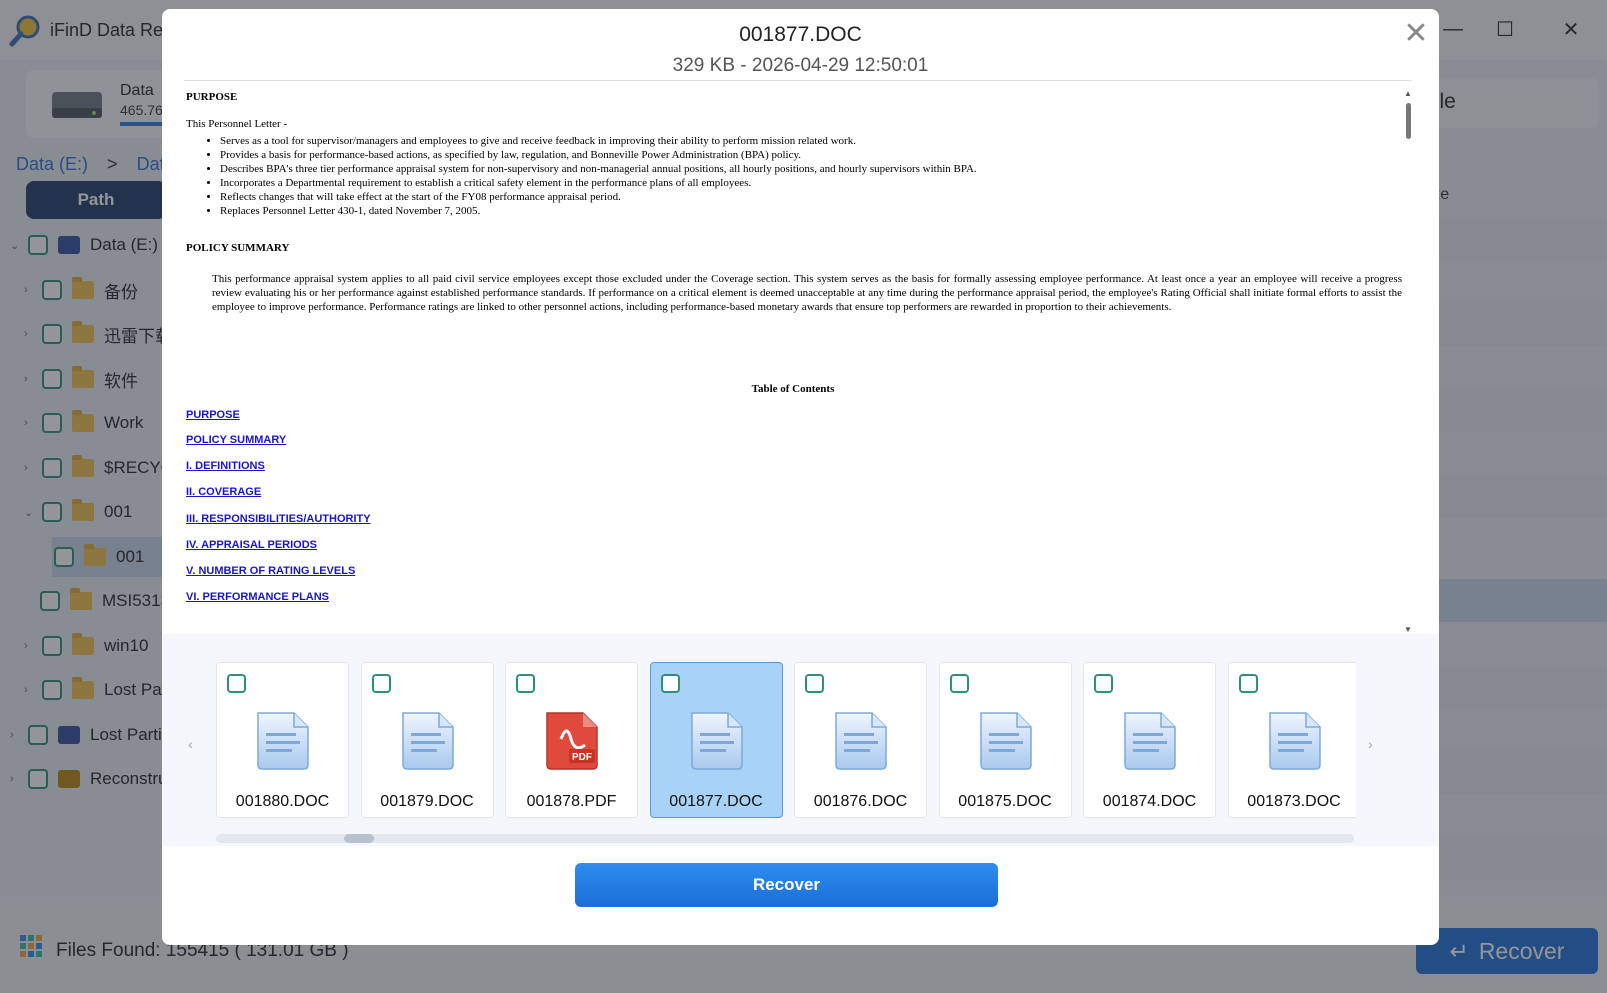 The width and height of the screenshot is (1607, 993). Describe the element at coordinates (190, 744) in the screenshot. I see `chevron-left-icon: ‹` at that location.